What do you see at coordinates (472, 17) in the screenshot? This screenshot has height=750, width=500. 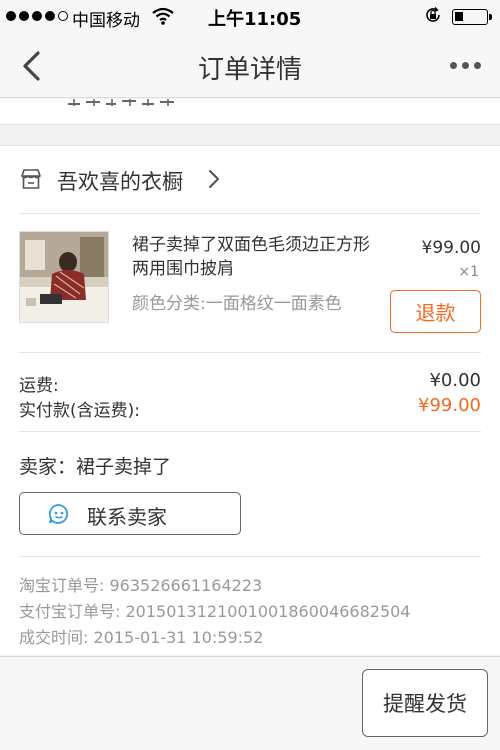 I see `battery-icon` at bounding box center [472, 17].